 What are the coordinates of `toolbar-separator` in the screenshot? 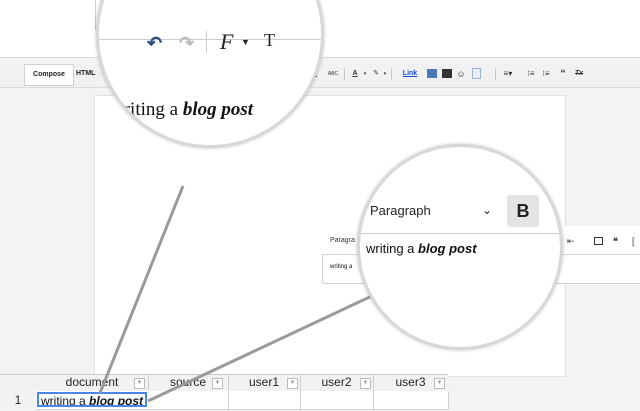 It's located at (206, 42).